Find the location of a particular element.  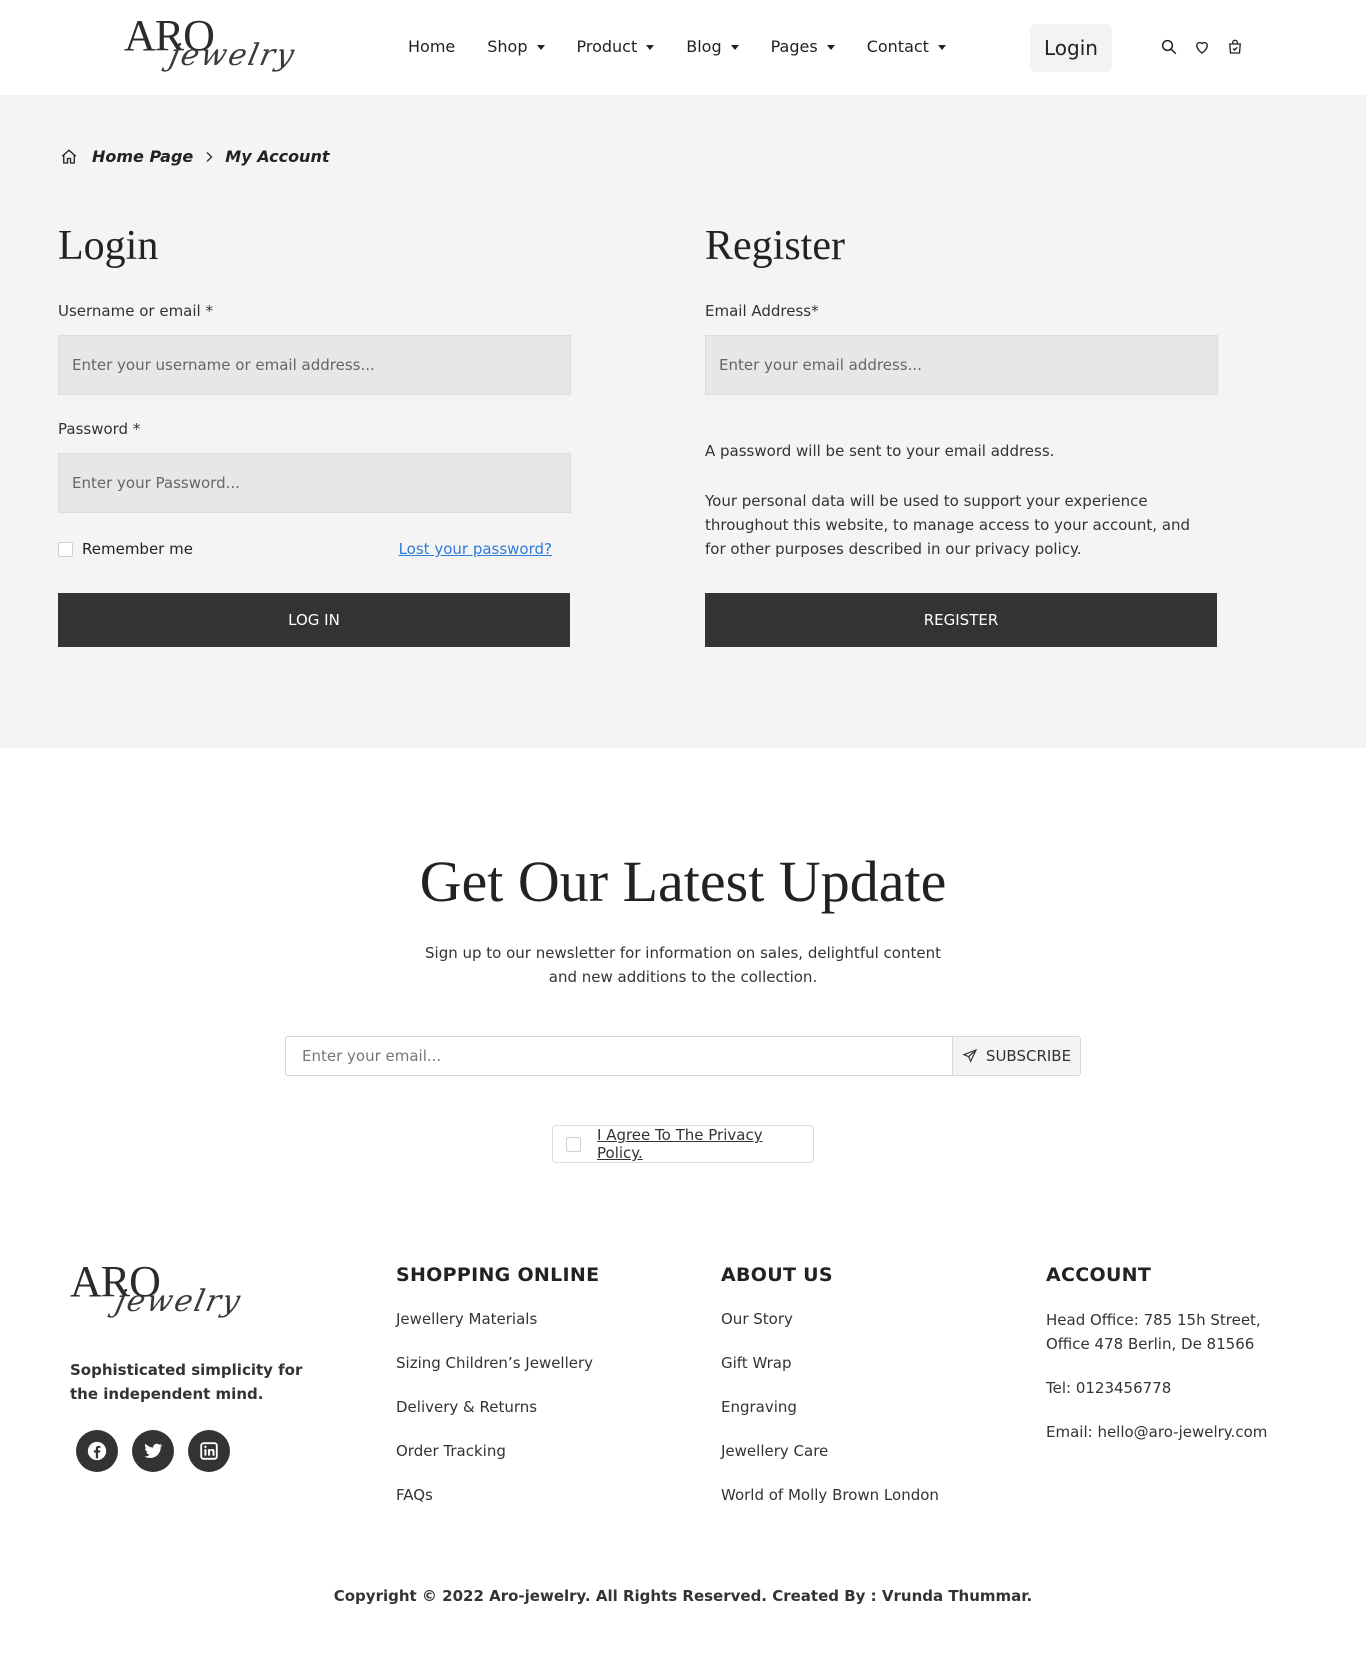

header-icons is located at coordinates (1202, 47).